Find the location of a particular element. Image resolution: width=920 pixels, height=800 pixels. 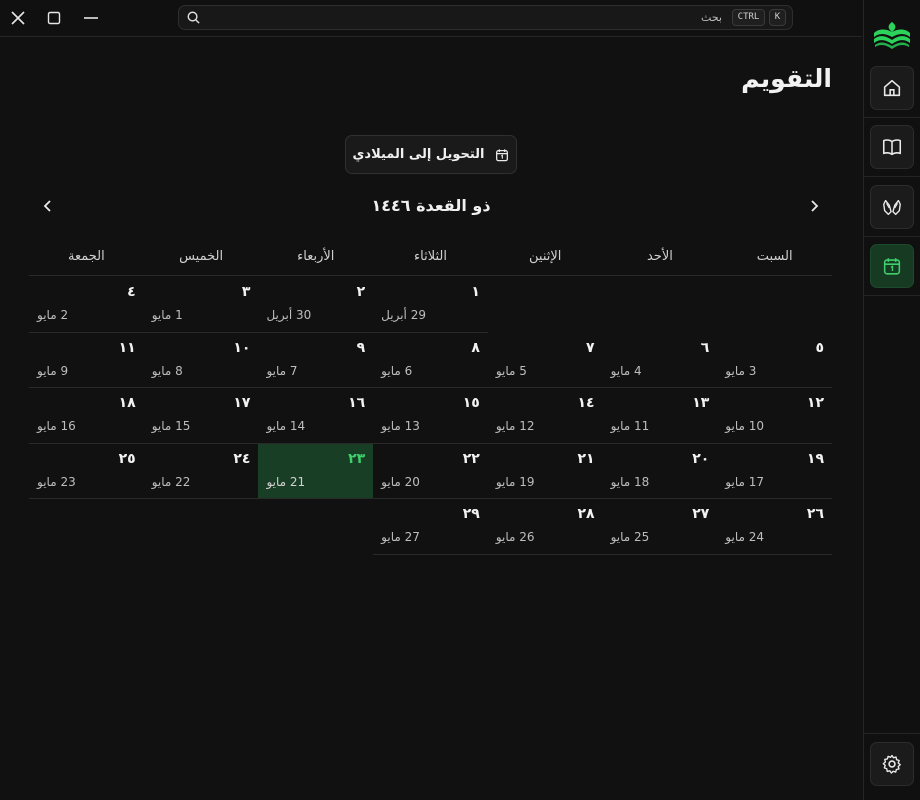

previous-month-button is located at coordinates (814, 206).